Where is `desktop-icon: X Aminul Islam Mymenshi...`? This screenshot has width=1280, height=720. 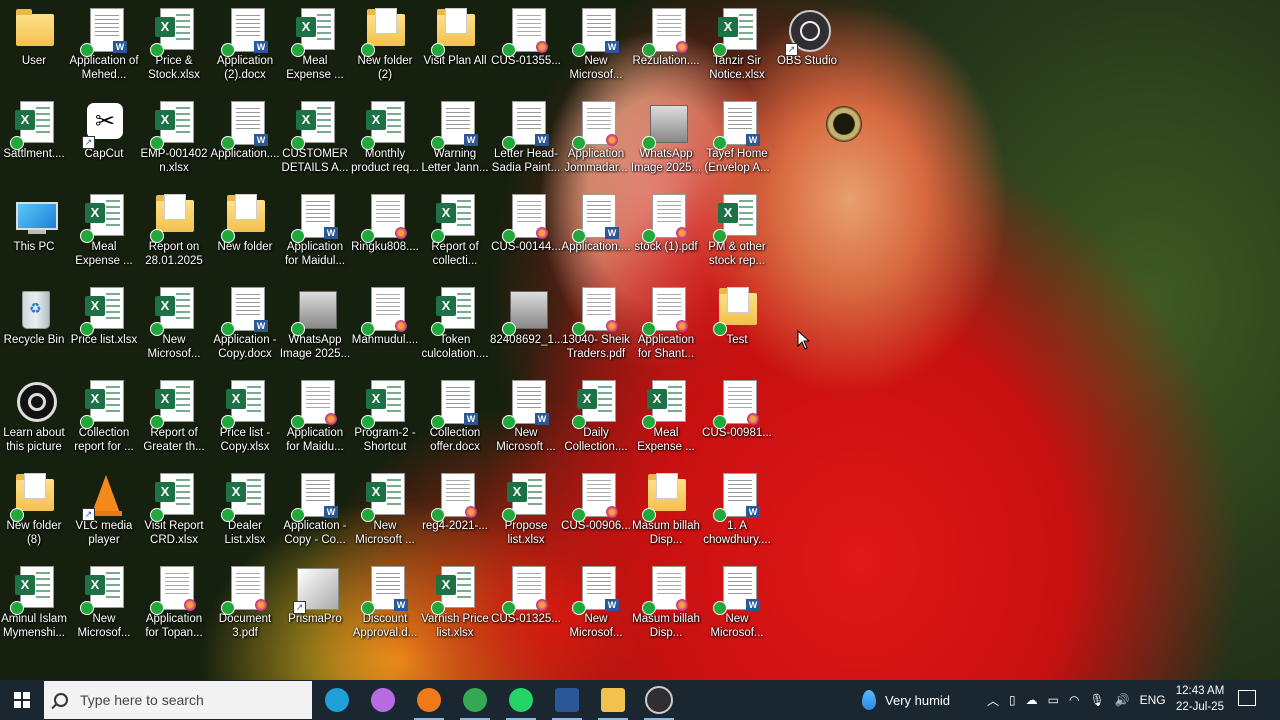
desktop-icon: X Aminul Islam Mymenshi... is located at coordinates (34, 606).